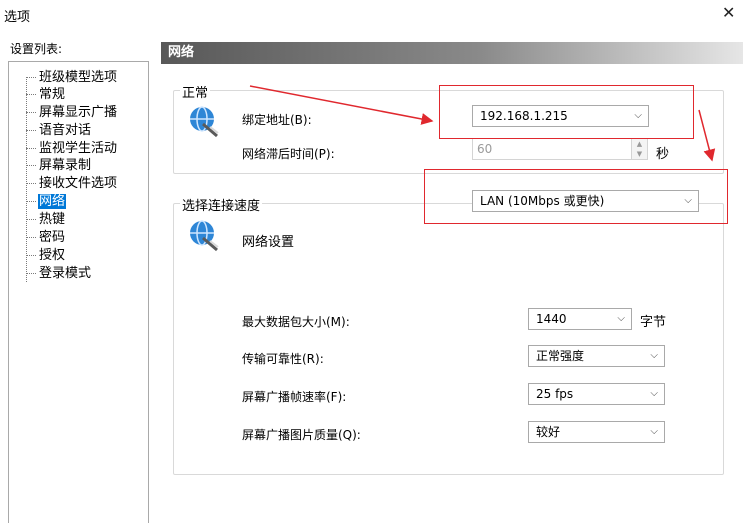 Image resolution: width=743 pixels, height=523 pixels. Describe the element at coordinates (482, 123) in the screenshot. I see `annotation-arrows` at that location.